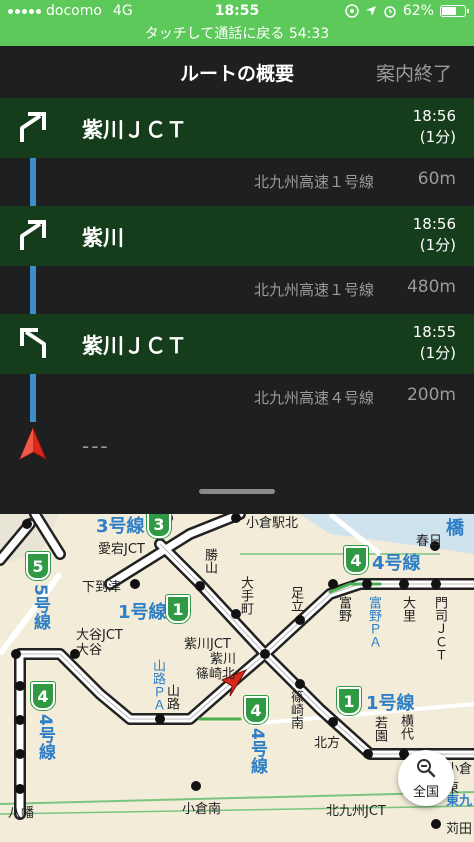  Describe the element at coordinates (455, 528) in the screenshot. I see `route-label: 橋` at that location.